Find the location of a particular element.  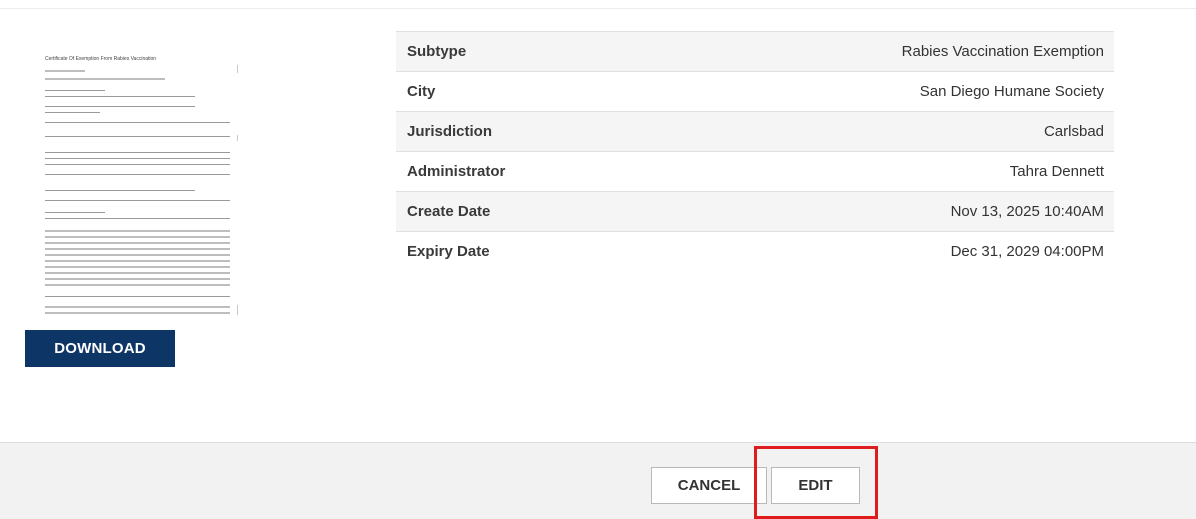

detail-value: Tahra Dennett is located at coordinates (1056, 171).